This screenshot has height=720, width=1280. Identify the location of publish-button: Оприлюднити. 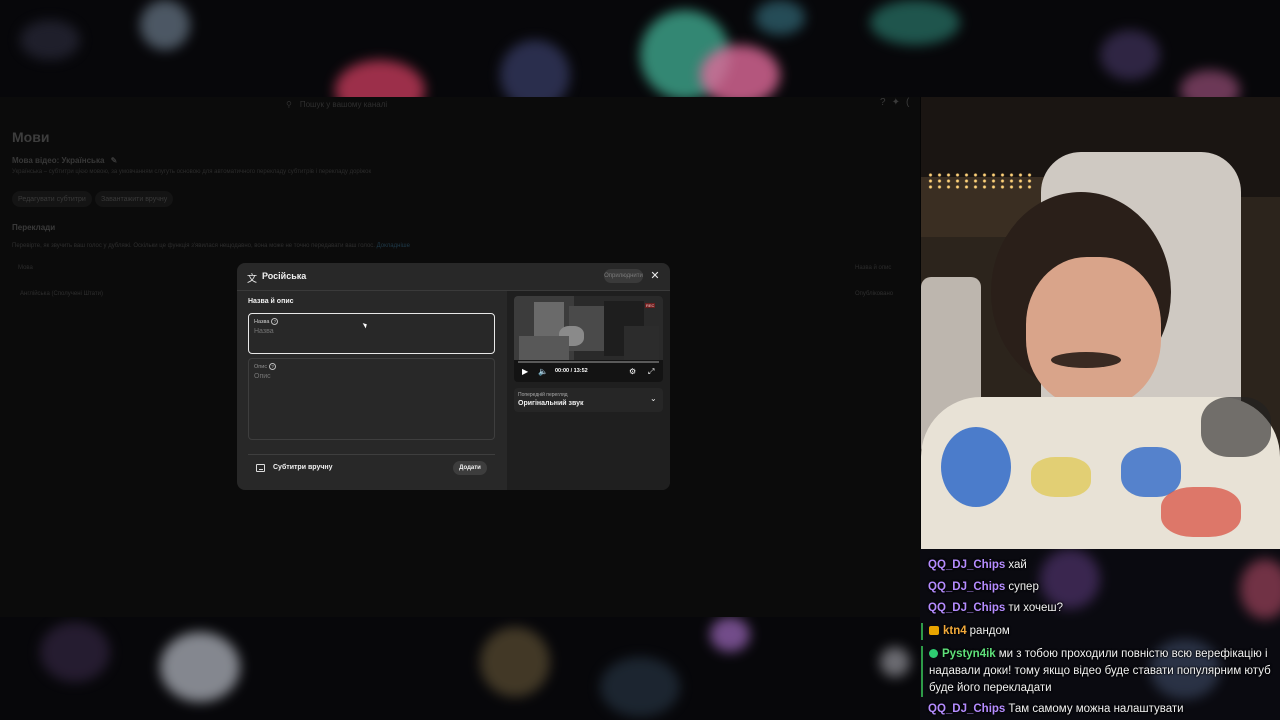
(623, 276).